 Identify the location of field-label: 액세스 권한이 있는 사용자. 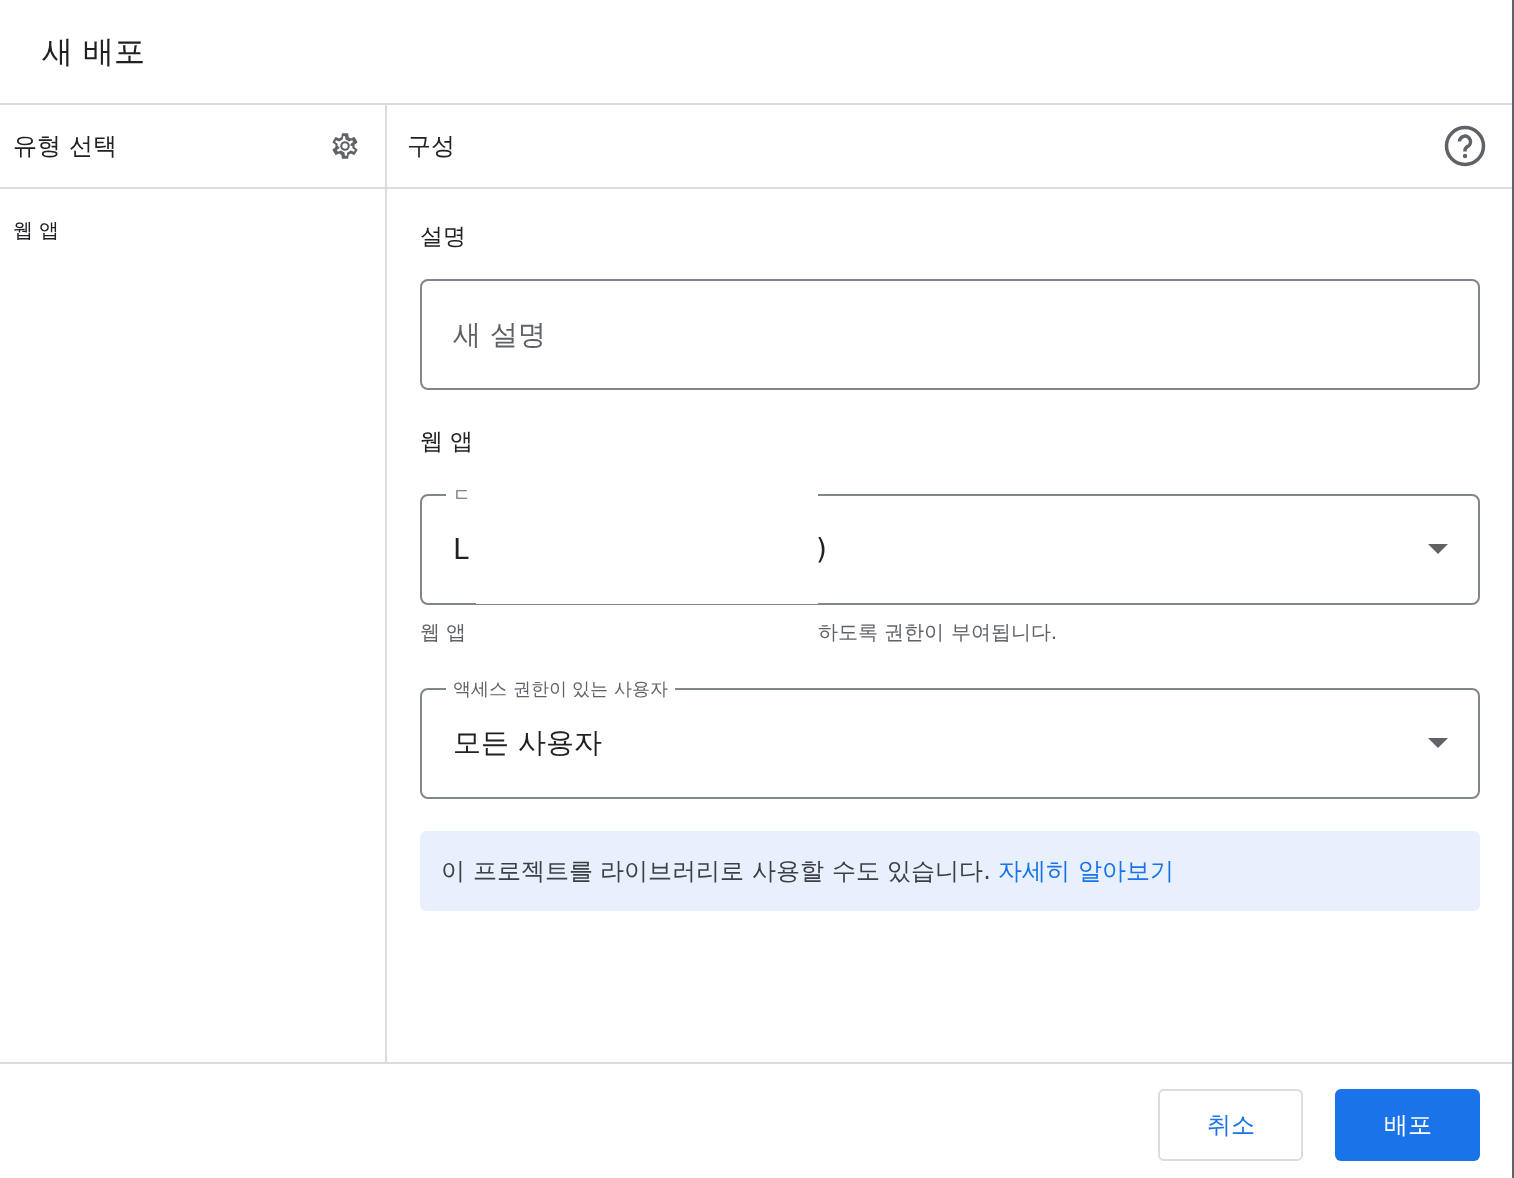
(561, 689).